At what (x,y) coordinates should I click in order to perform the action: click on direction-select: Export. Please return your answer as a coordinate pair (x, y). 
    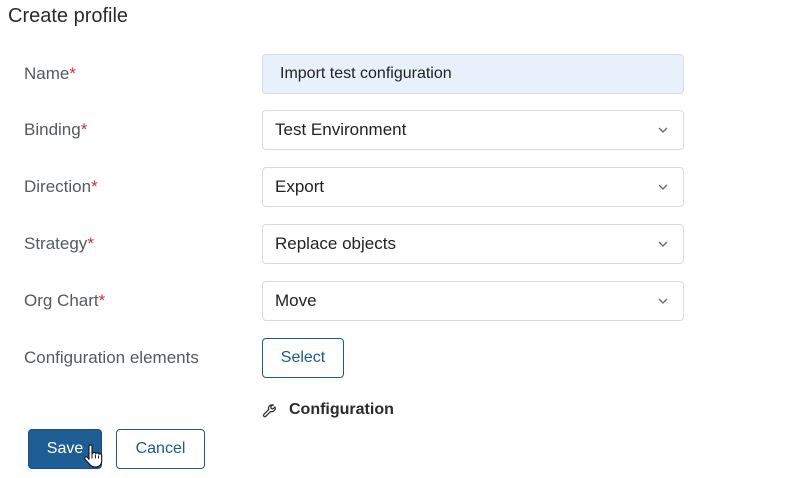
    Looking at the image, I should click on (473, 187).